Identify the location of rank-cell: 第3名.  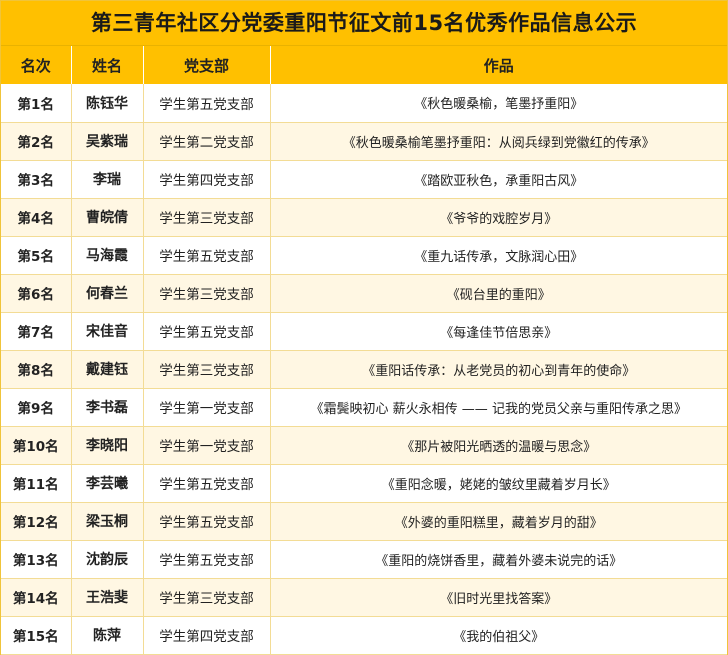
(36, 179).